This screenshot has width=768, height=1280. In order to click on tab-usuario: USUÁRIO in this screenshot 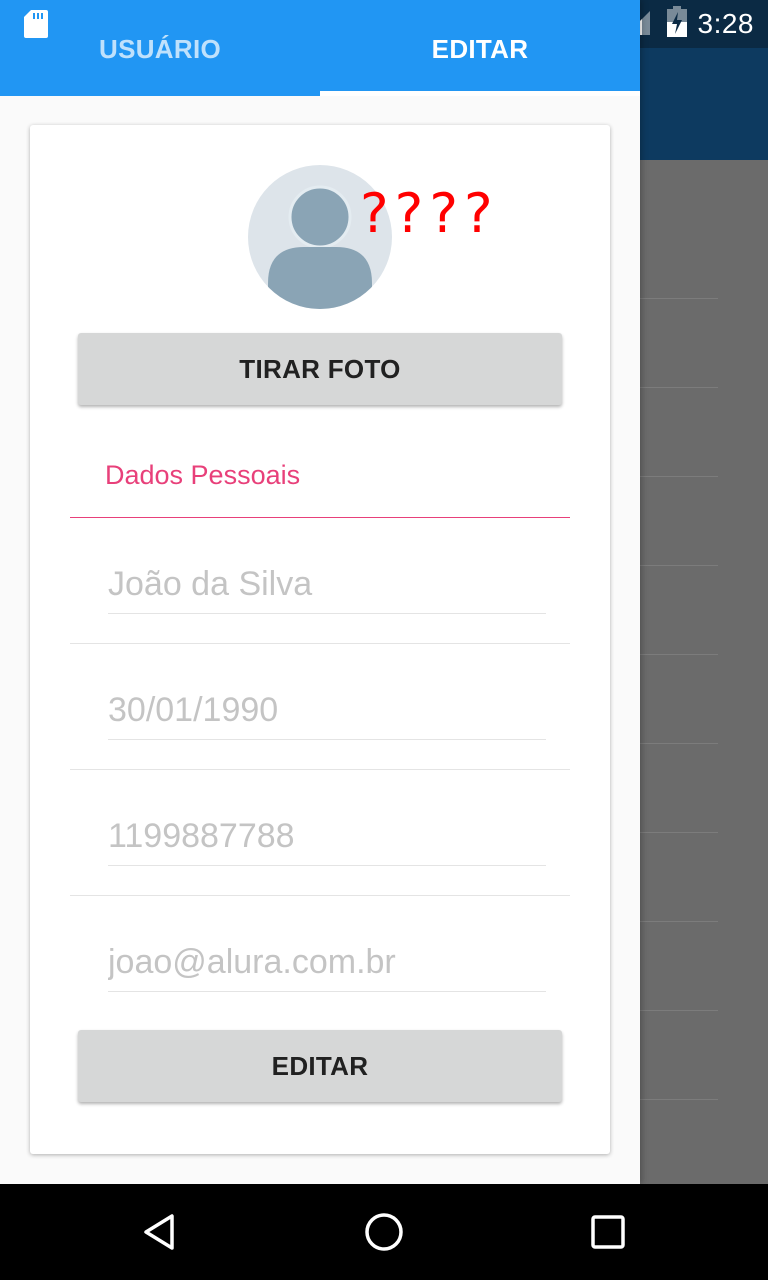, I will do `click(160, 48)`.